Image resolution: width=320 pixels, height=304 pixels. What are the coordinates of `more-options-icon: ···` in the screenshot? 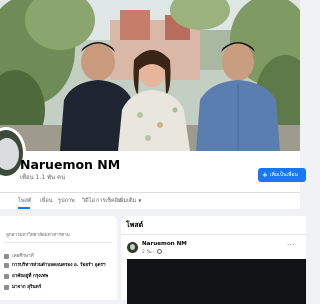 It's located at (291, 245).